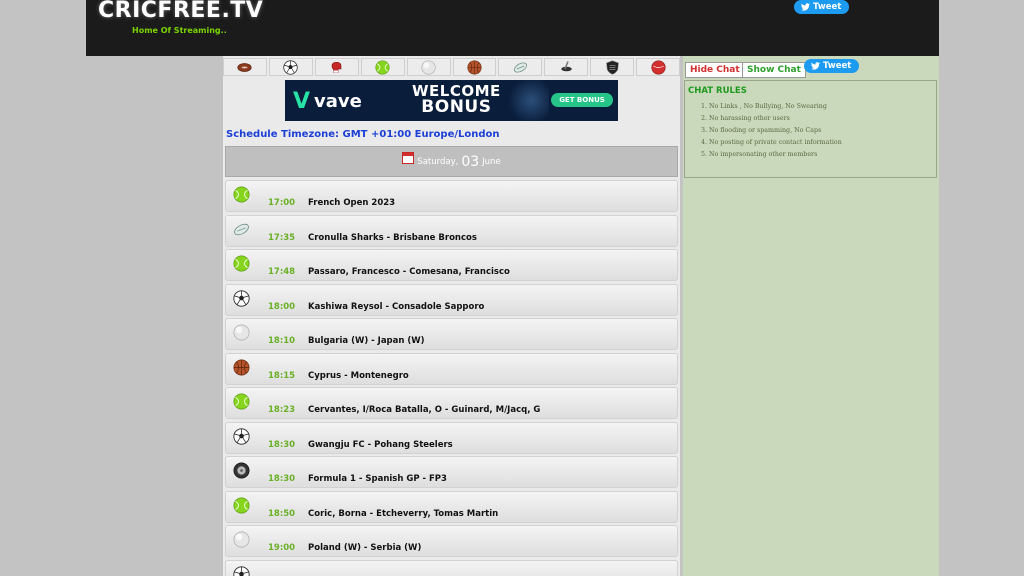 The width and height of the screenshot is (1024, 576). I want to click on sports-tab-cricket, so click(658, 67).